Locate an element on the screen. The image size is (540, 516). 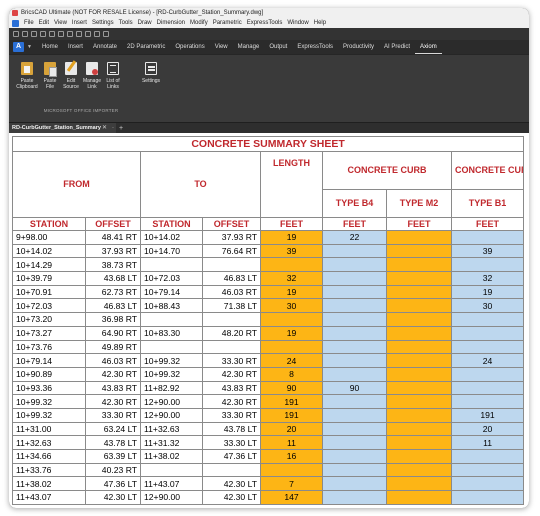
table-row: 10+93.36 43.83 RT 11+82.92 43.83 RT 90 90 is located at coordinates (268, 388).